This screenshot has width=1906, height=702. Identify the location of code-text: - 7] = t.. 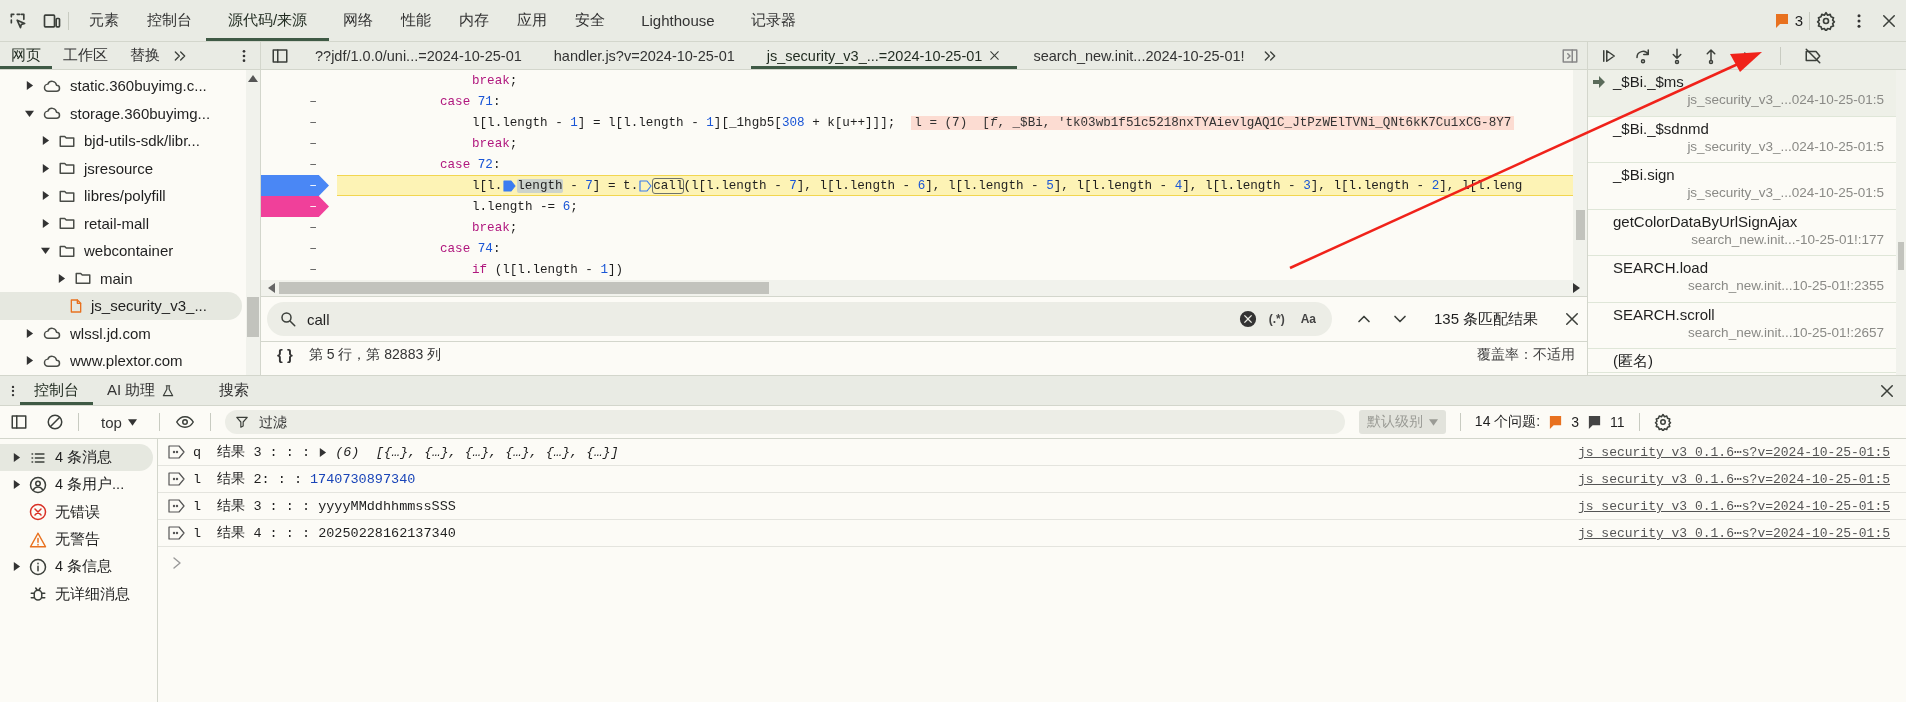
(604, 185).